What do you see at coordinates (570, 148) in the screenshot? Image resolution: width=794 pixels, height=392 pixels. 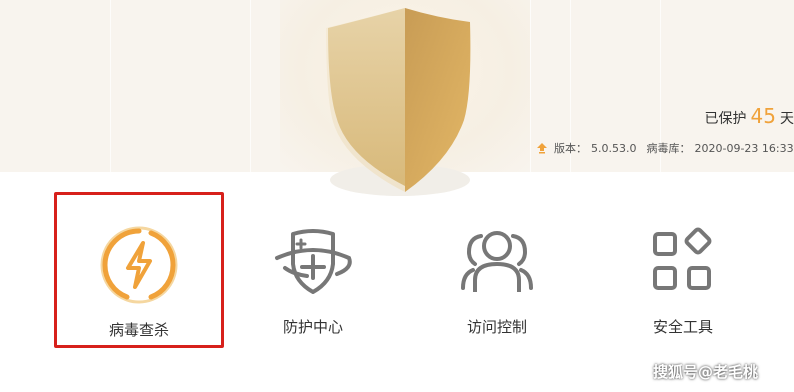 I see `version-label: 版本：` at bounding box center [570, 148].